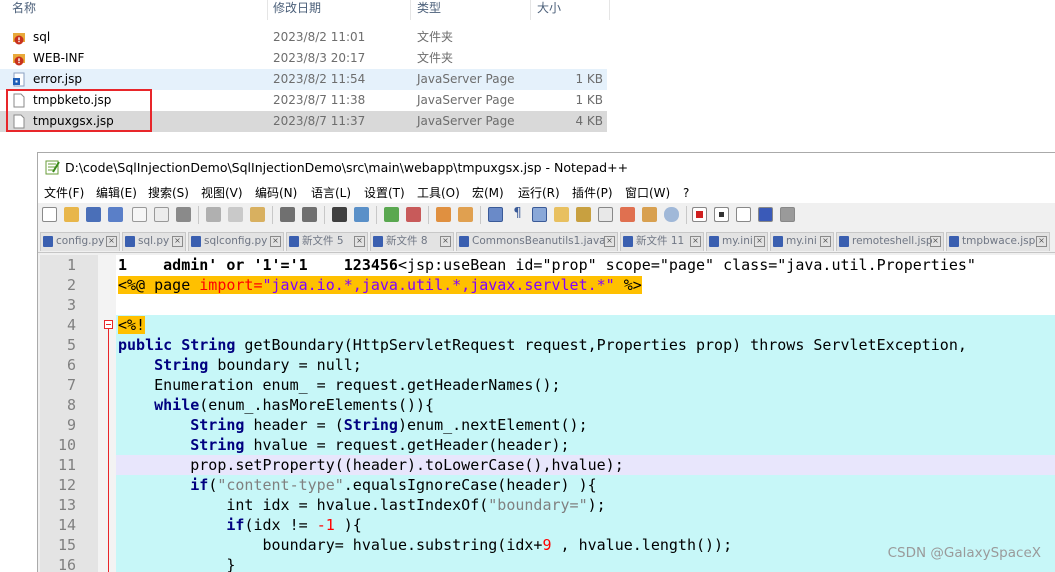 This screenshot has width=1055, height=572. Describe the element at coordinates (537, 241) in the screenshot. I see `tab-commonsbeanutils1-java: CommonsBeanutils1.java ×` at that location.